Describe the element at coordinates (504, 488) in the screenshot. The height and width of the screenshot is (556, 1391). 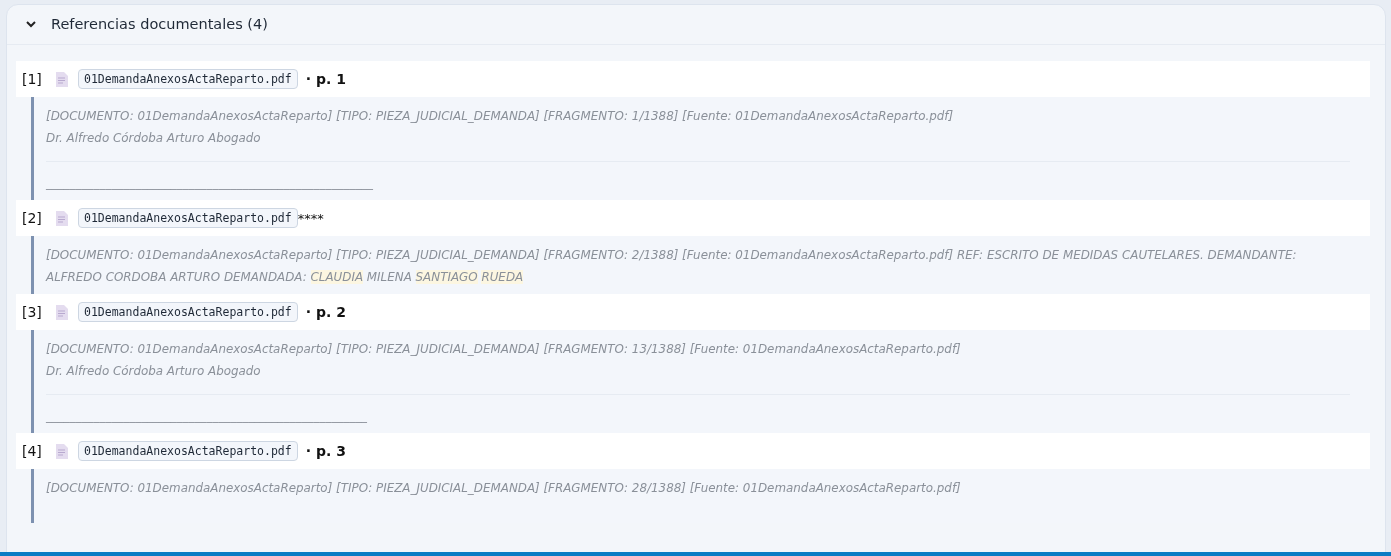
I see `quote-text: [DOCUMENTO: 01DemandaAnexosActaReparto] [TIPO: PIEZA_JUDICIAL_DEMANDA] [FRAGMENTO: 28/1388] [Fuente: 01DemandaAnexosActaReparto.pdf]` at that location.